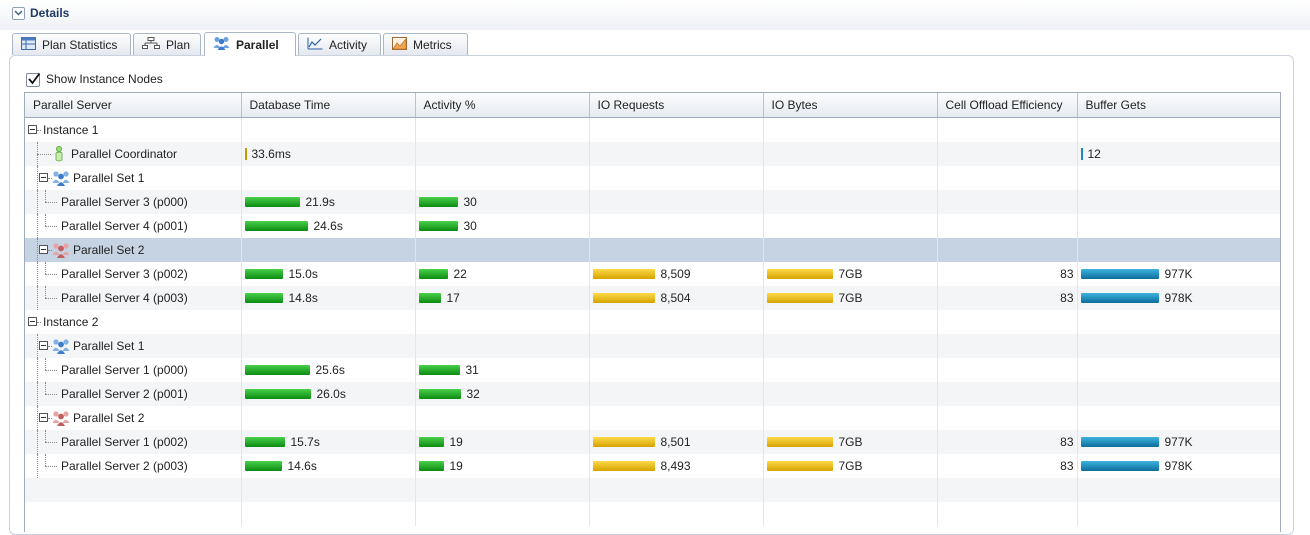 The image size is (1310, 535). I want to click on col-header-buffer-gets: Buffer Gets, so click(1178, 105).